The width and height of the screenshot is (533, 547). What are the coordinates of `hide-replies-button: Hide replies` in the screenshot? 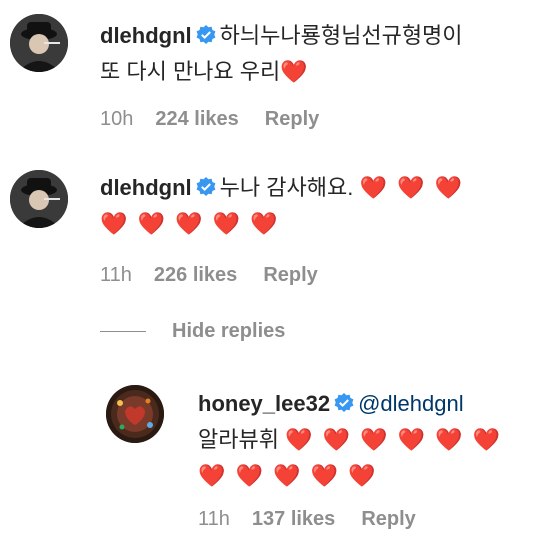 It's located at (192, 331).